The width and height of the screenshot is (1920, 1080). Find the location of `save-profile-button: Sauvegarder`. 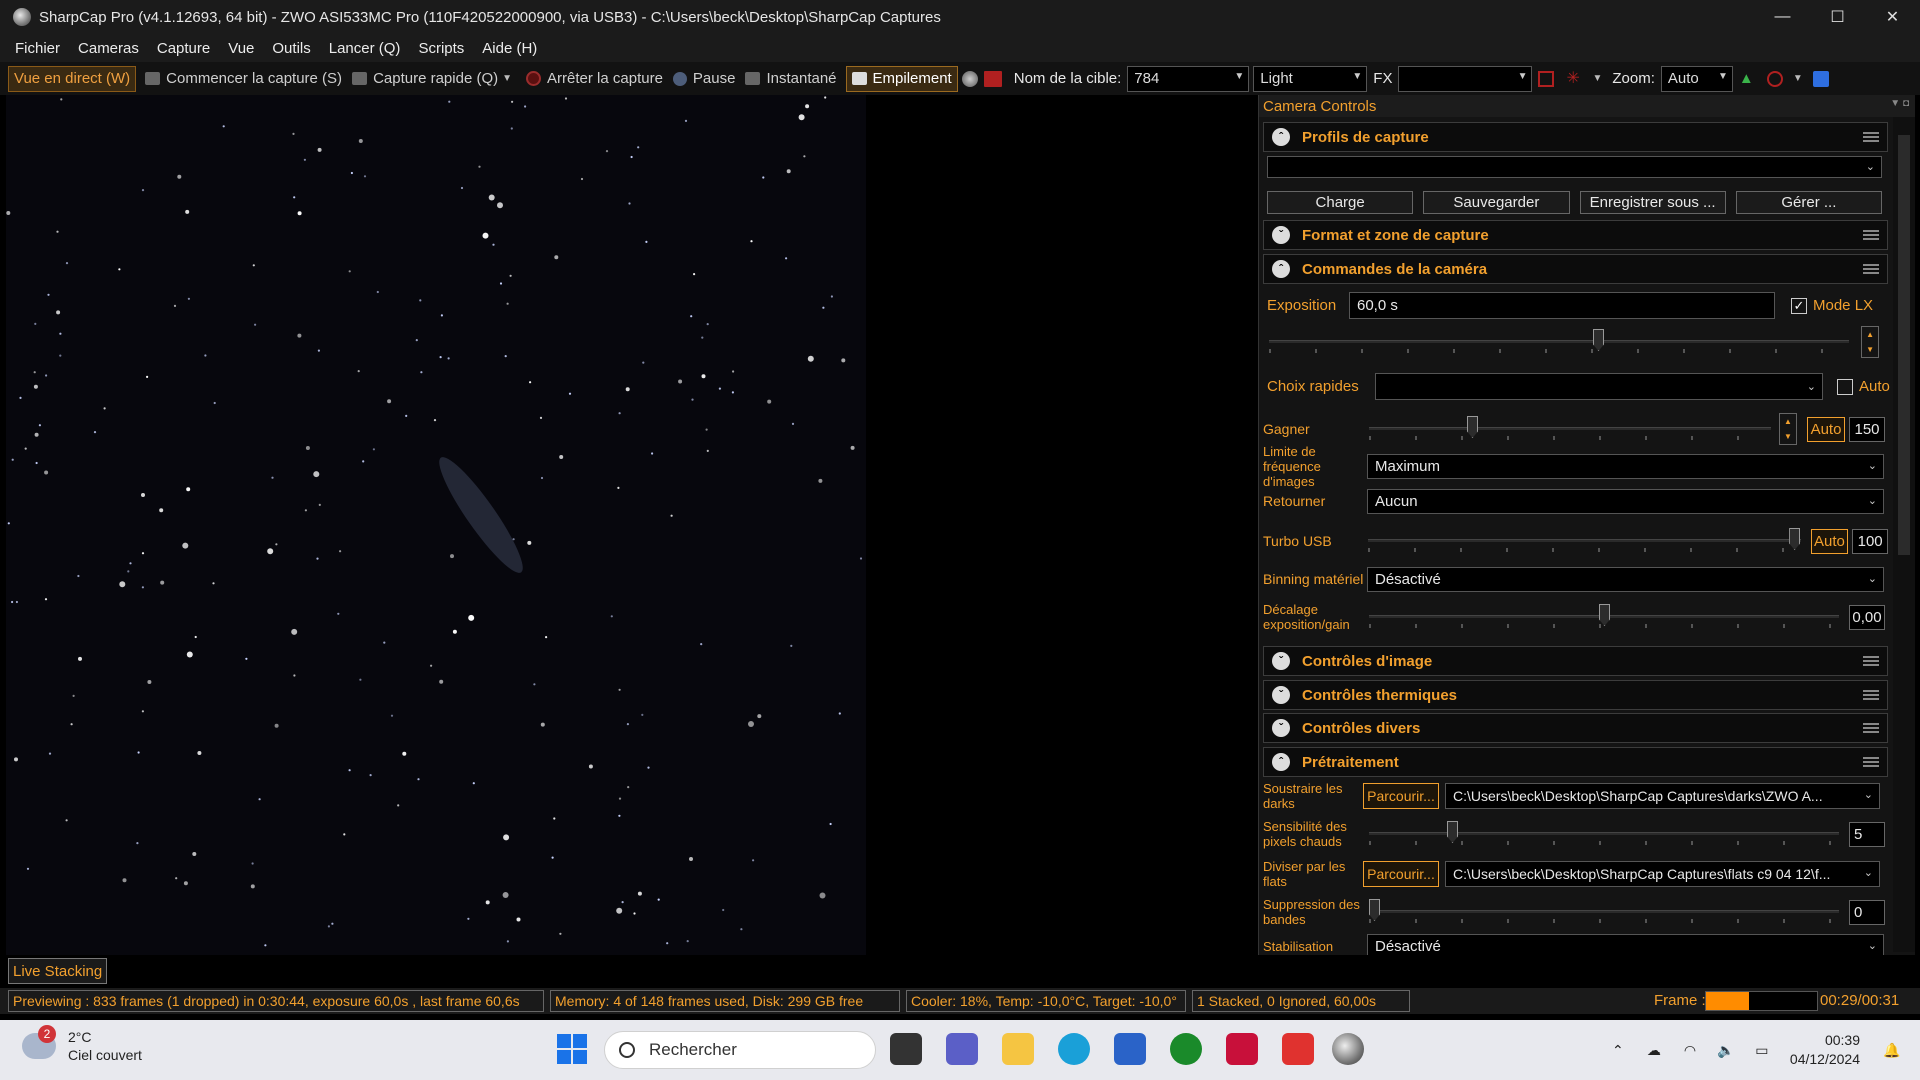

save-profile-button: Sauvegarder is located at coordinates (1496, 202).